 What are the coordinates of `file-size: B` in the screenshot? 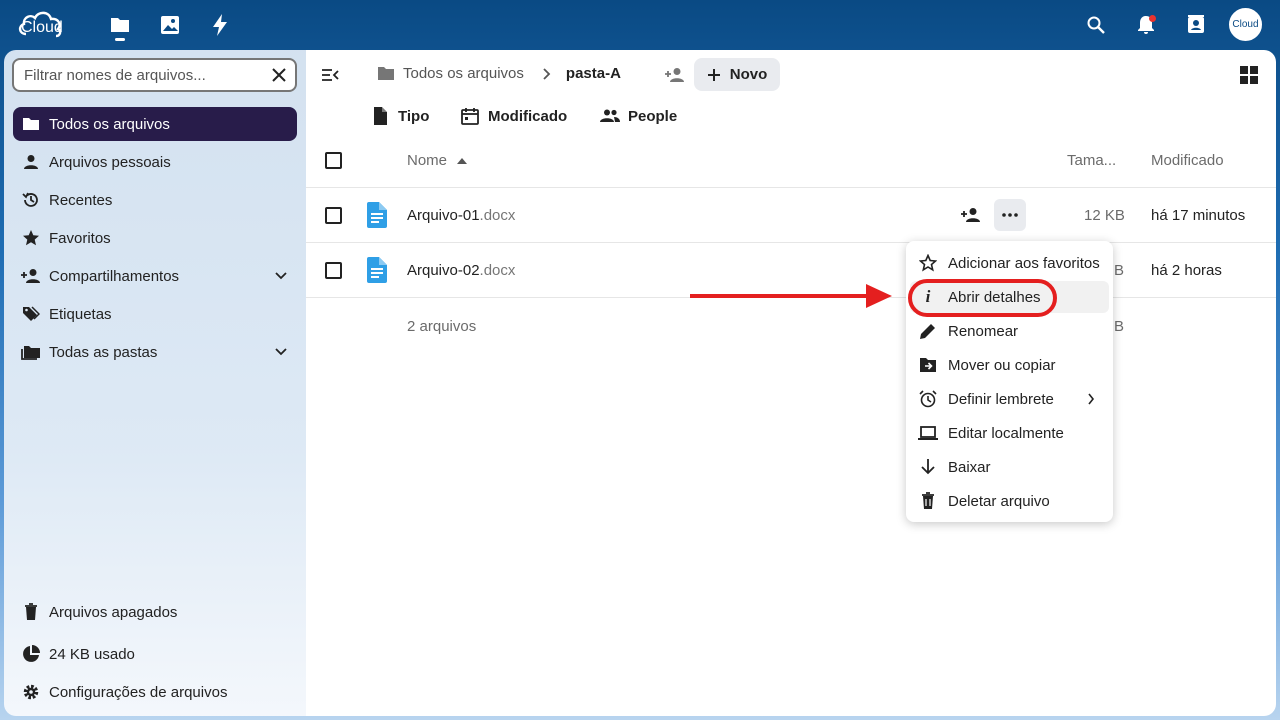 It's located at (1119, 270).